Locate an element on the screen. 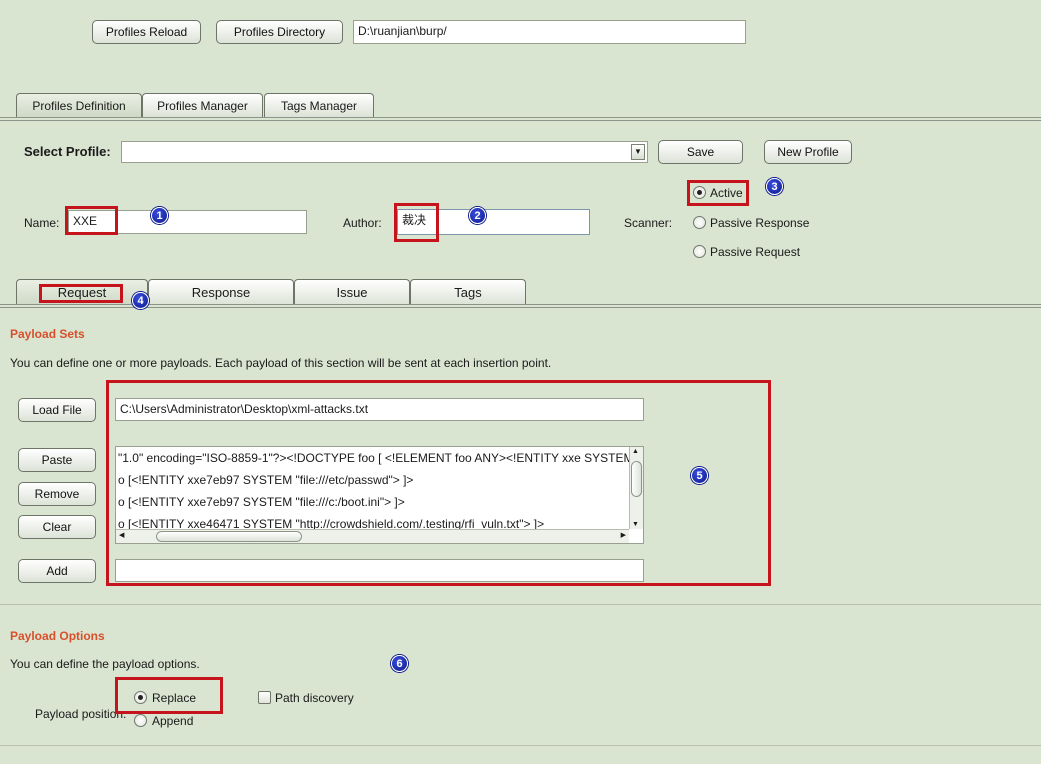 Image resolution: width=1041 pixels, height=764 pixels. append-label: Append is located at coordinates (172, 721).